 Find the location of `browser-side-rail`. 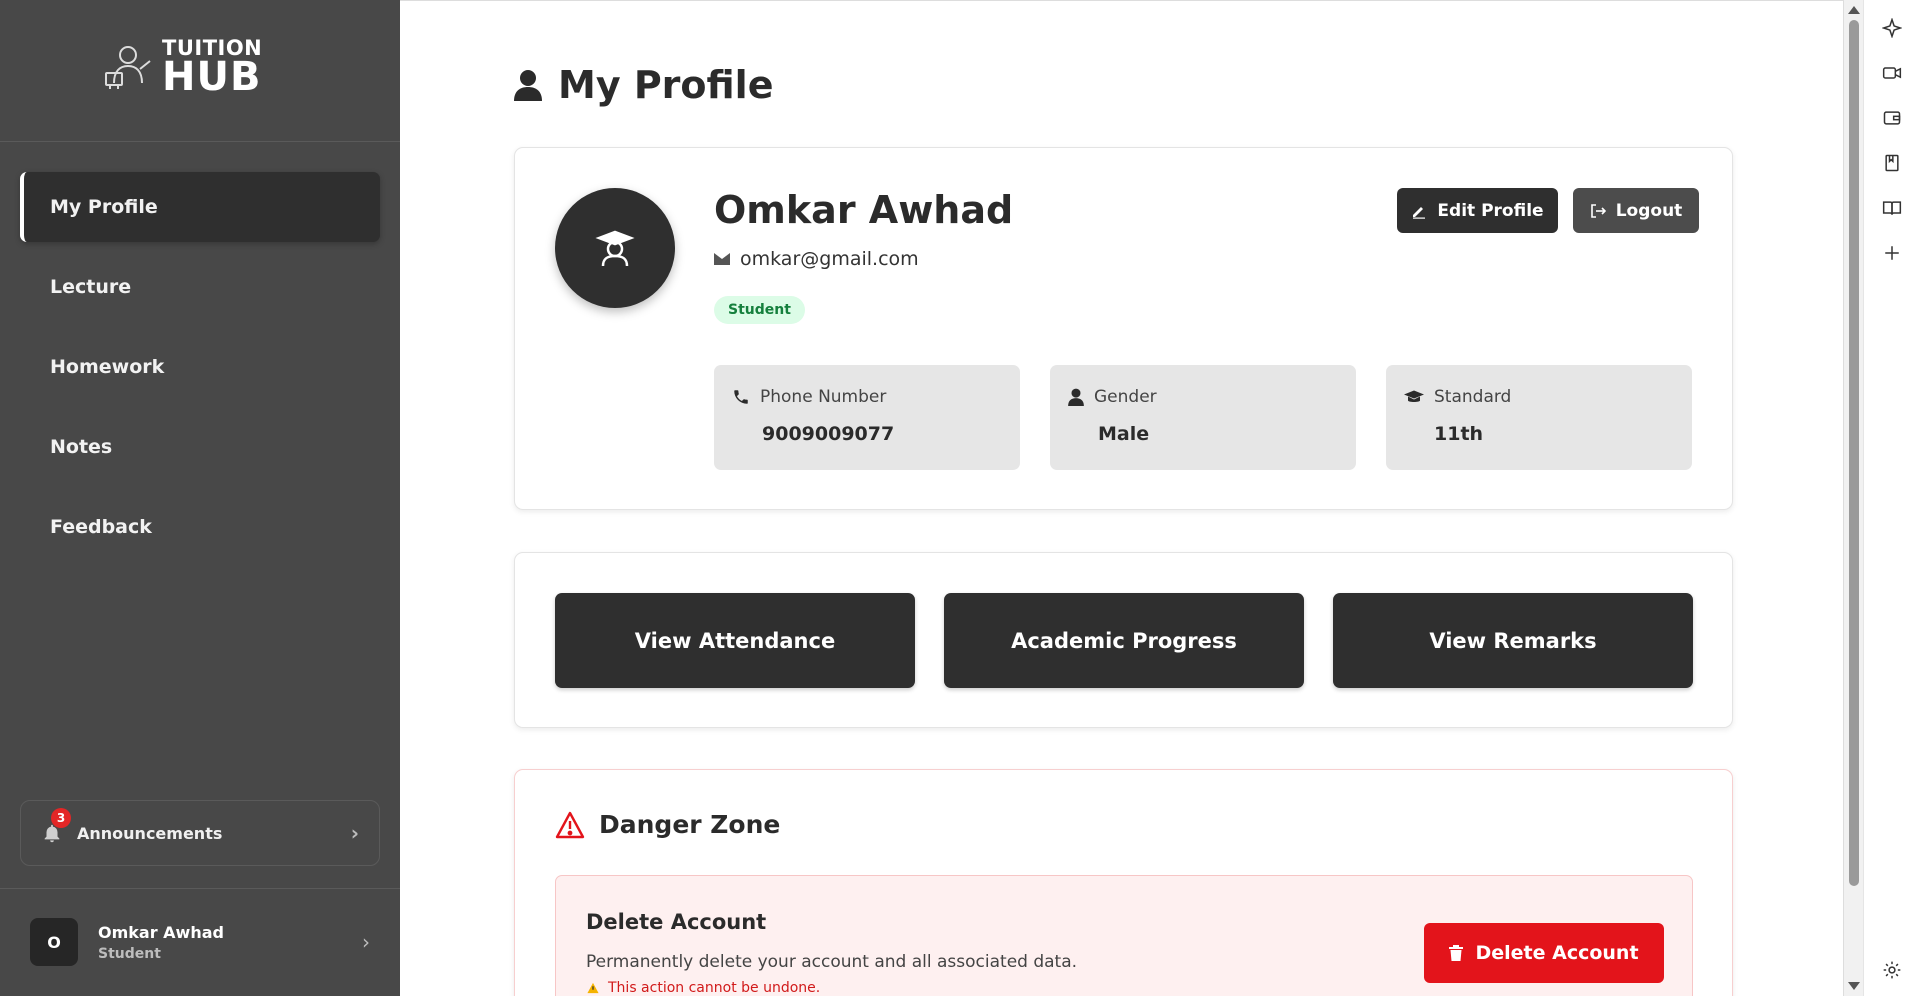

browser-side-rail is located at coordinates (1891, 498).